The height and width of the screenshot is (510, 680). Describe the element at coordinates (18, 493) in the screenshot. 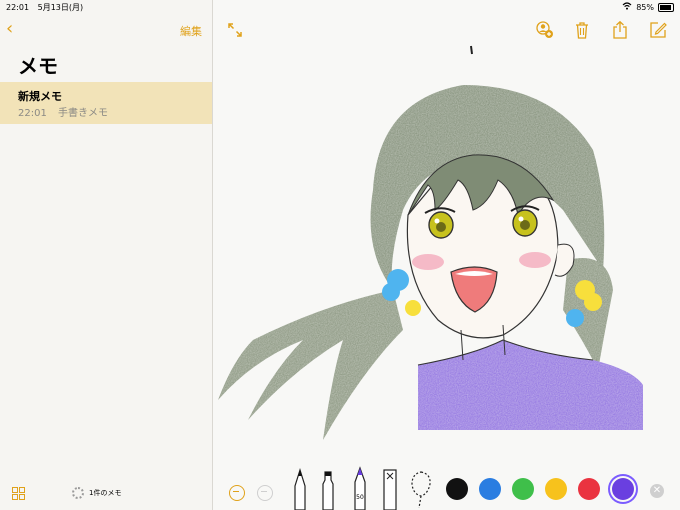

I see `gallery-grid-icon` at that location.